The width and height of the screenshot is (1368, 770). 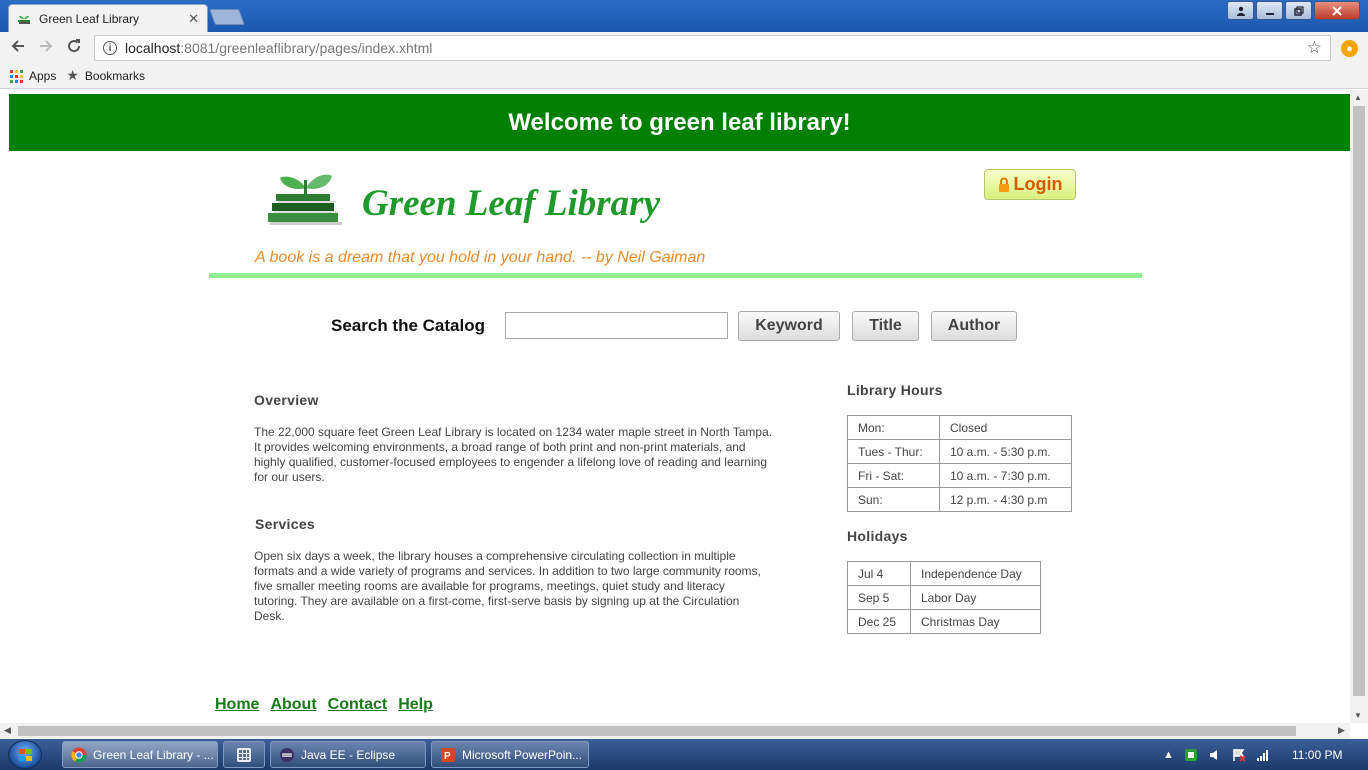 I want to click on bookmark-star-icon: ☆, so click(x=1314, y=48).